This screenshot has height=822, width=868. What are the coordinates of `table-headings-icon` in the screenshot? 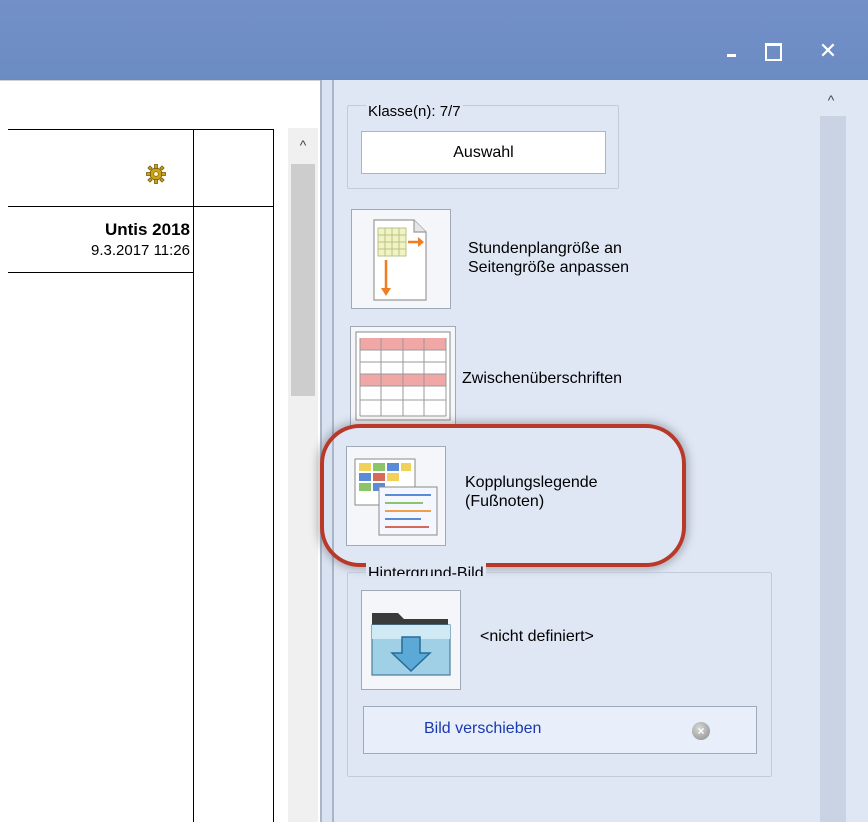 It's located at (403, 376).